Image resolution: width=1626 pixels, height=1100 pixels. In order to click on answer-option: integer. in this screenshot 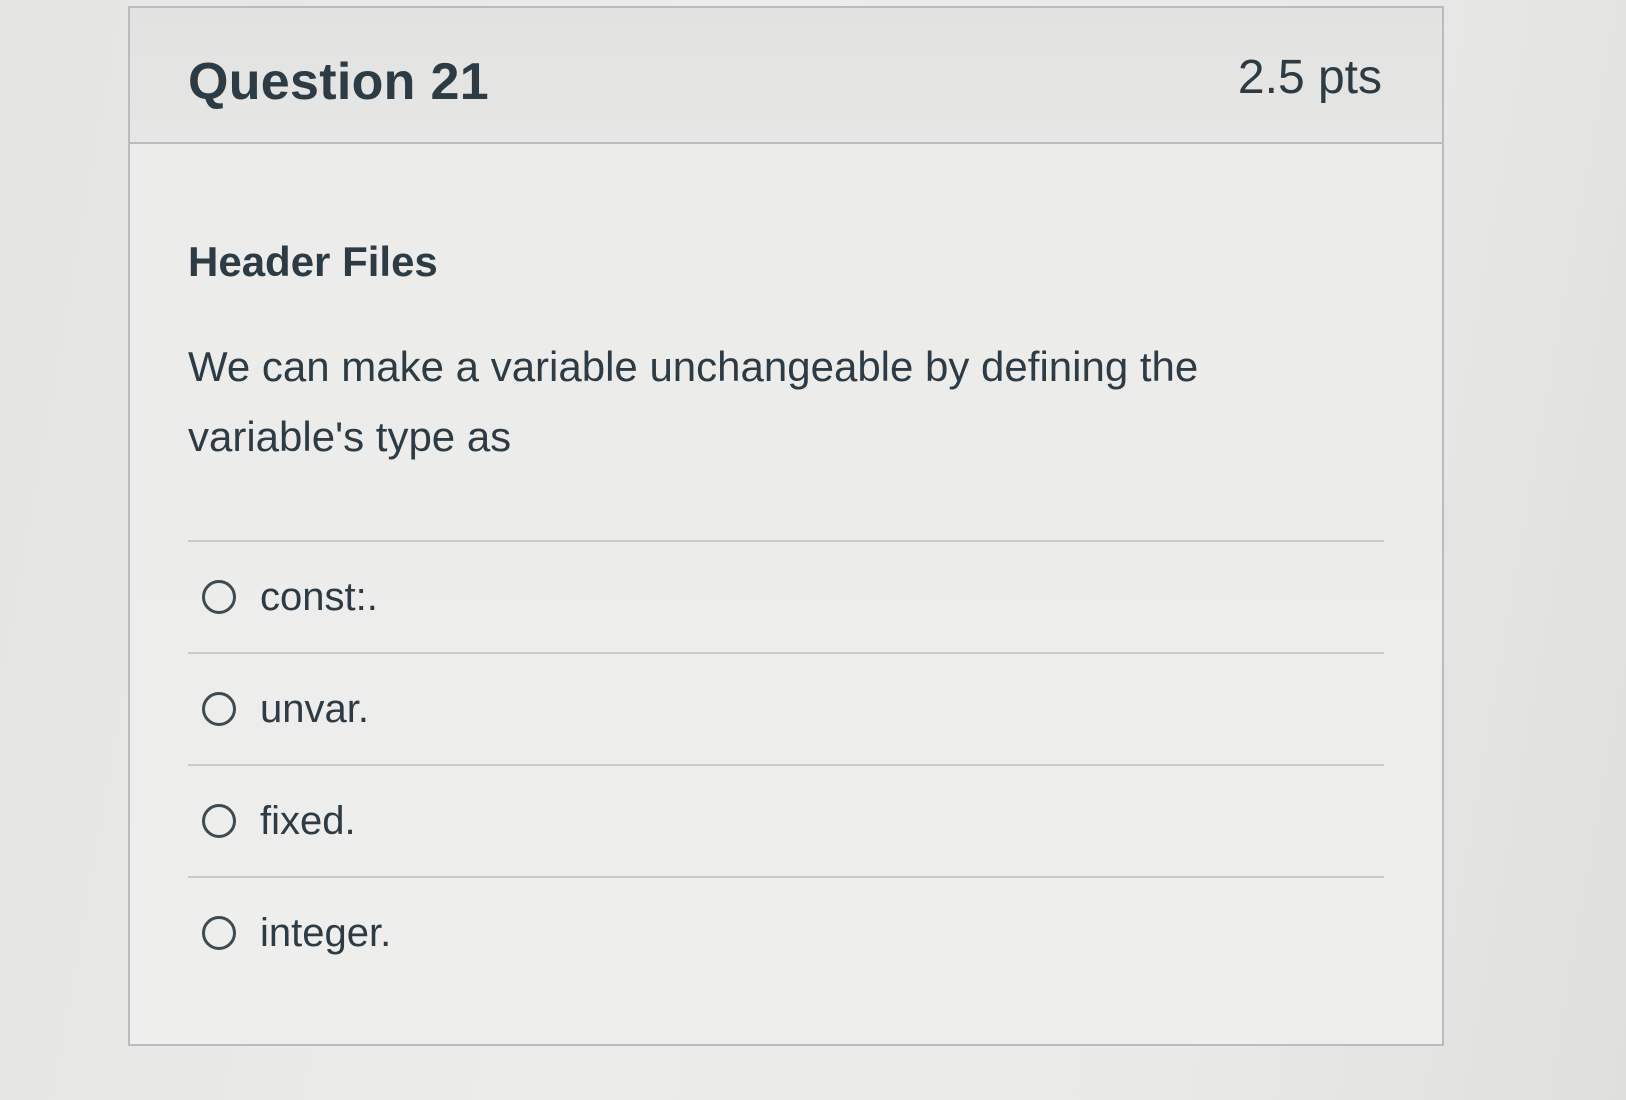, I will do `click(786, 932)`.